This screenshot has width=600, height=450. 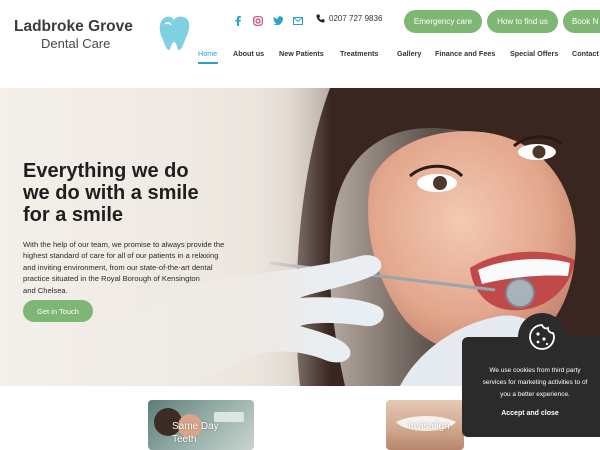 I want to click on logo: Ladbroke Grove Dental Care, so click(x=102, y=34).